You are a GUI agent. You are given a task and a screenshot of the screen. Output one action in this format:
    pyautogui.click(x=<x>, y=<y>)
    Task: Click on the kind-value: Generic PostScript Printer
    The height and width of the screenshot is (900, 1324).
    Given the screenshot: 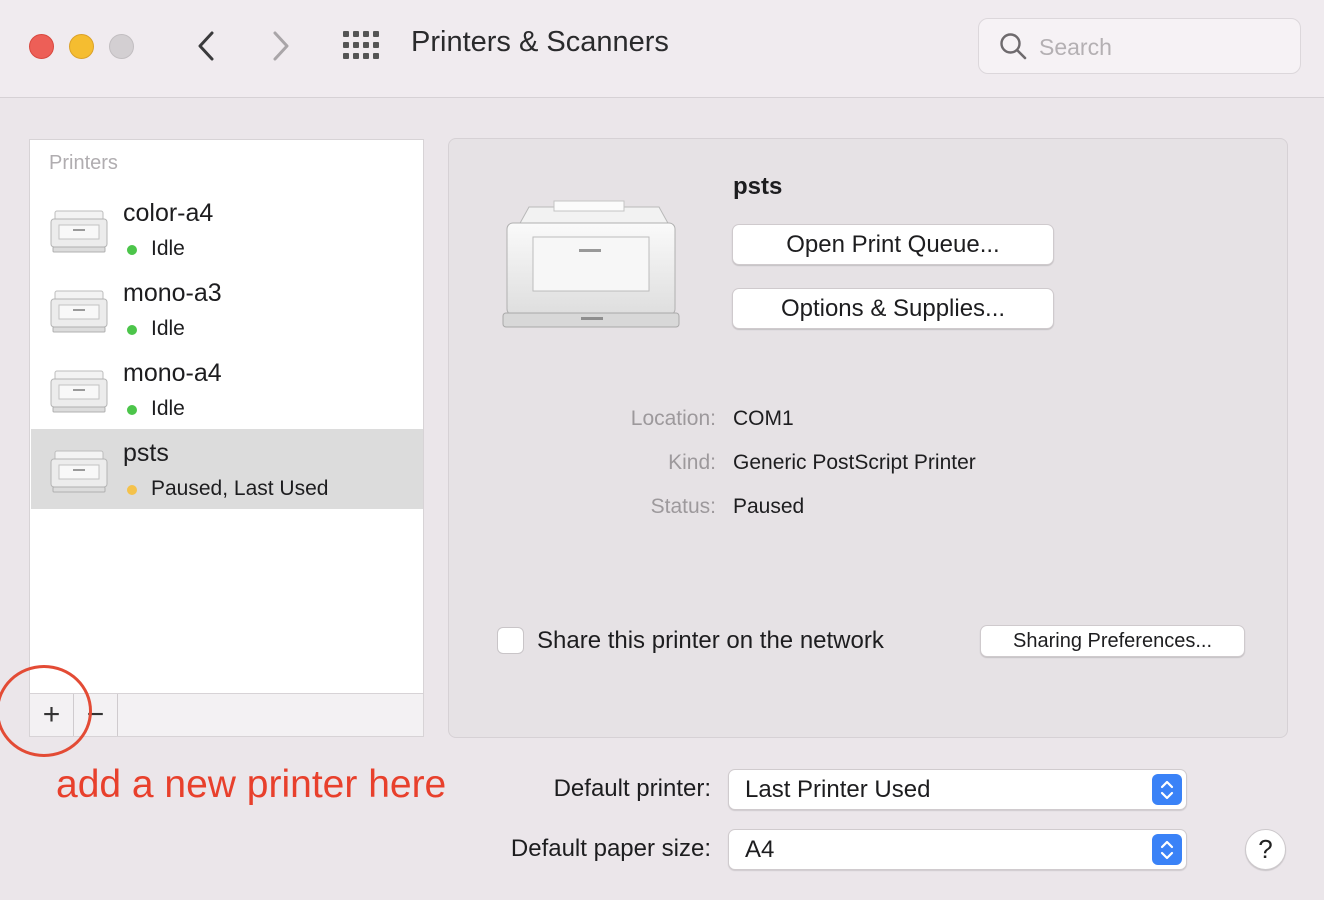 What is the action you would take?
    pyautogui.click(x=854, y=462)
    